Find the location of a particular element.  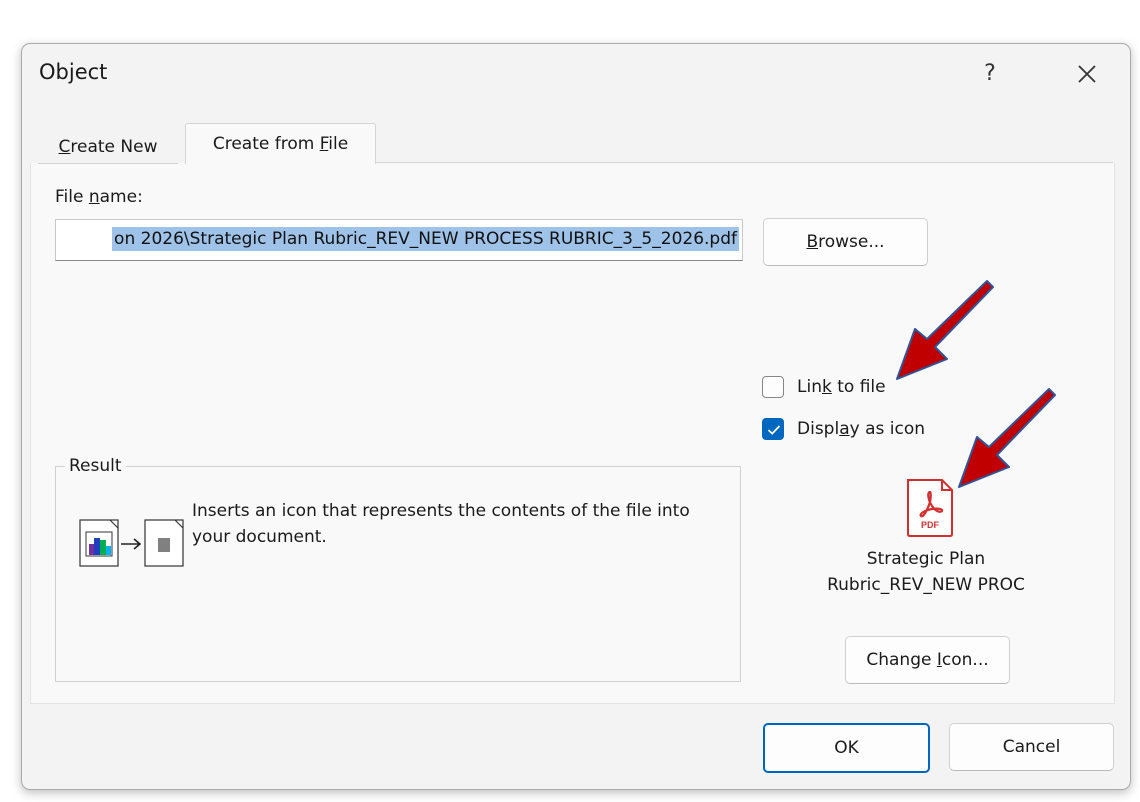

browse-accesskey: B is located at coordinates (812, 242).